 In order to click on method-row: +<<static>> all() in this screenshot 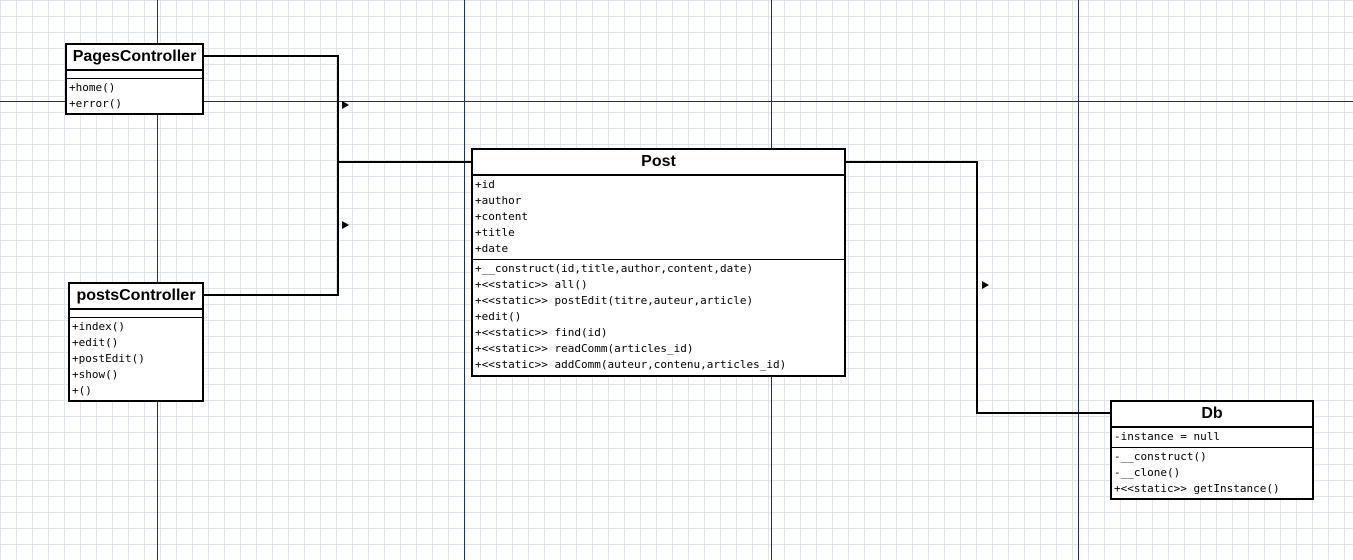, I will do `click(531, 284)`.